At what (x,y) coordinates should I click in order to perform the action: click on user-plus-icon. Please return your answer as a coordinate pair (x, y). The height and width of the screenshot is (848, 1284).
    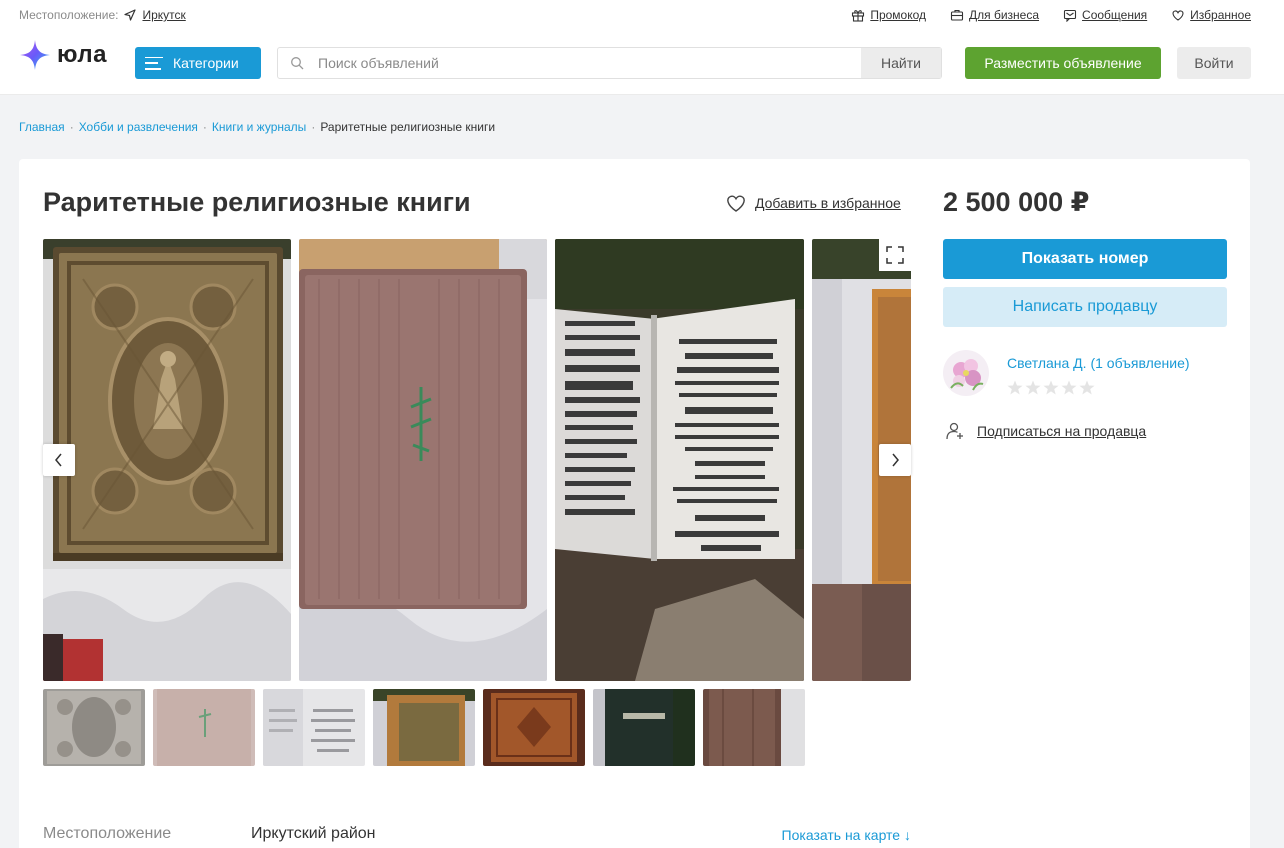
    Looking at the image, I should click on (954, 431).